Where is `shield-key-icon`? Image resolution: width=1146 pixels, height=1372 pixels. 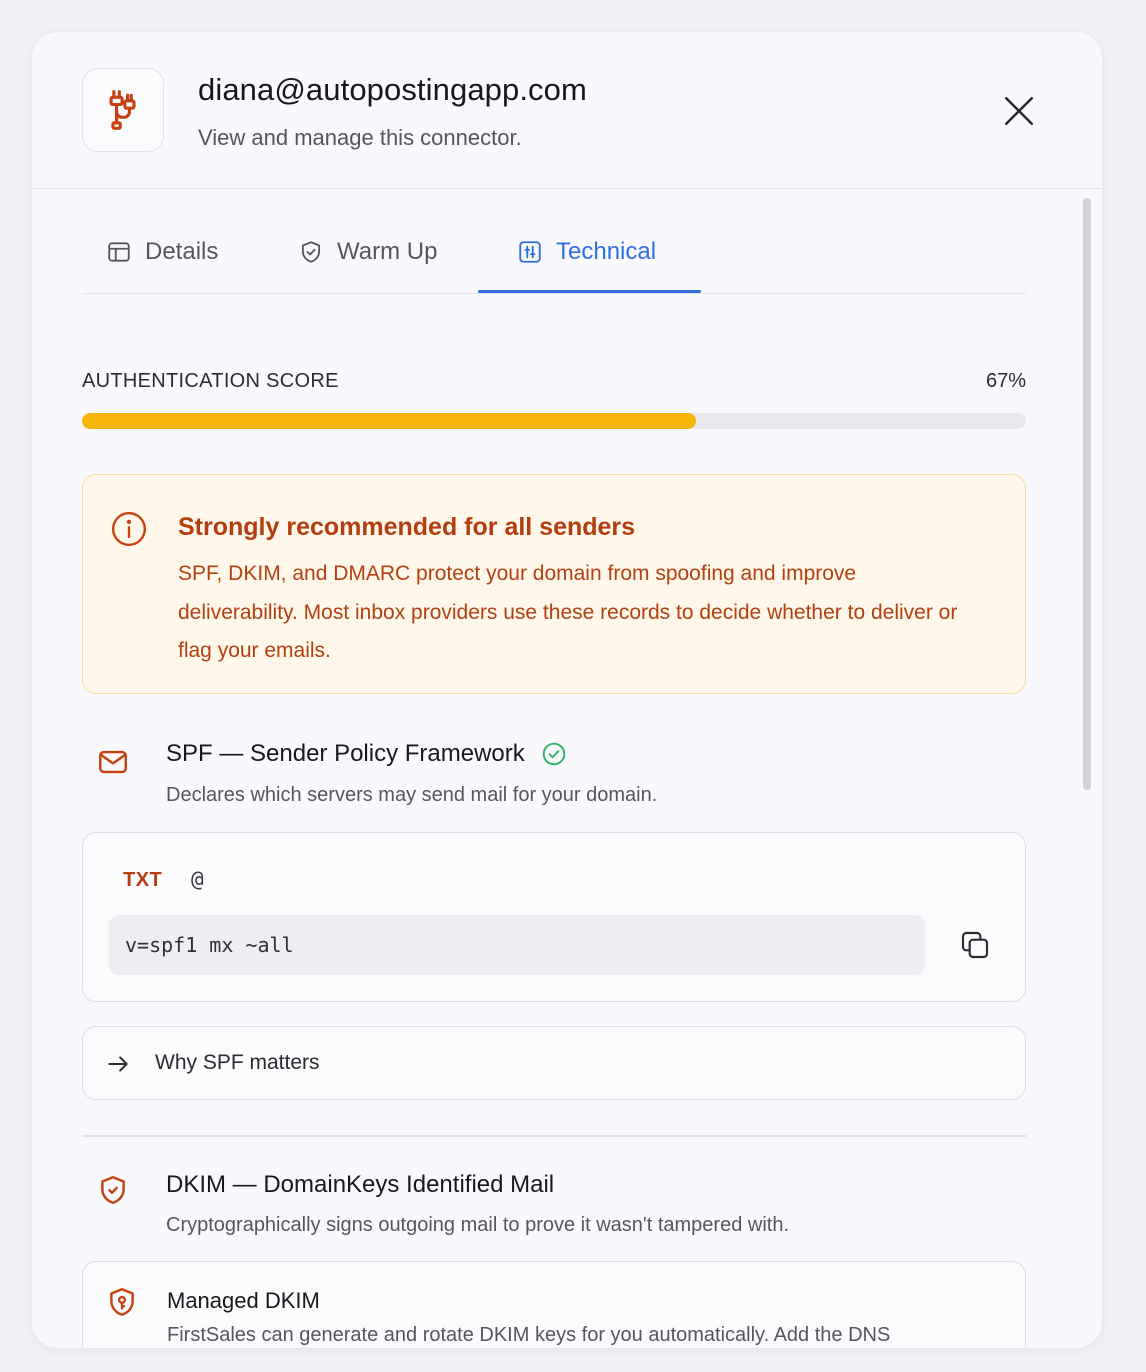 shield-key-icon is located at coordinates (122, 1302).